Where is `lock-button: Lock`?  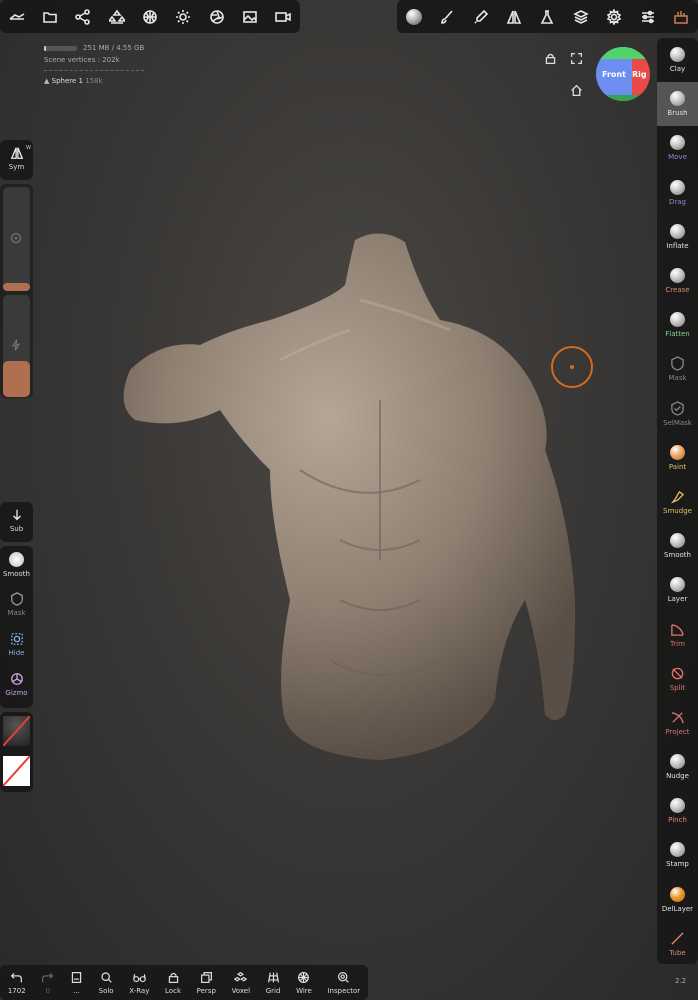 lock-button: Lock is located at coordinates (173, 983).